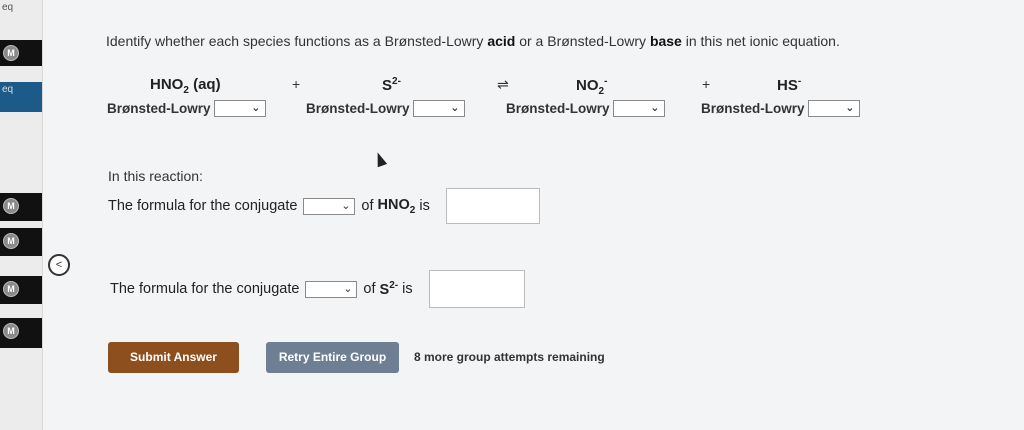 This screenshot has height=430, width=1024. I want to click on species-formula: HS, so click(787, 85).